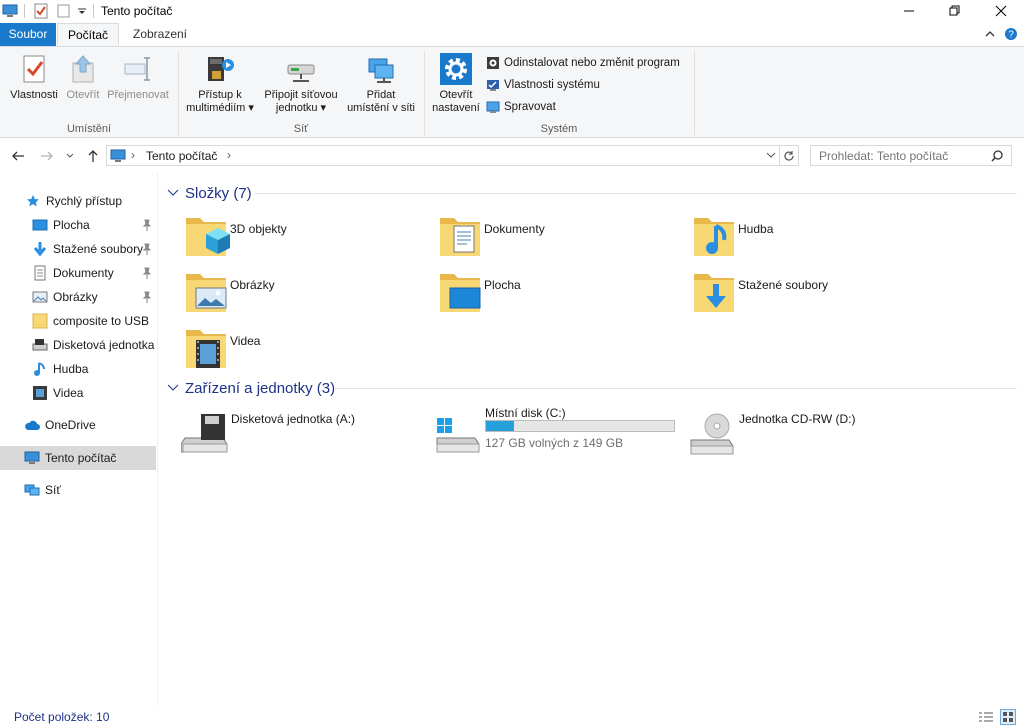 The image size is (1024, 728). Describe the element at coordinates (302, 294) in the screenshot. I see `folder-tile-pictures: Obrázky` at that location.